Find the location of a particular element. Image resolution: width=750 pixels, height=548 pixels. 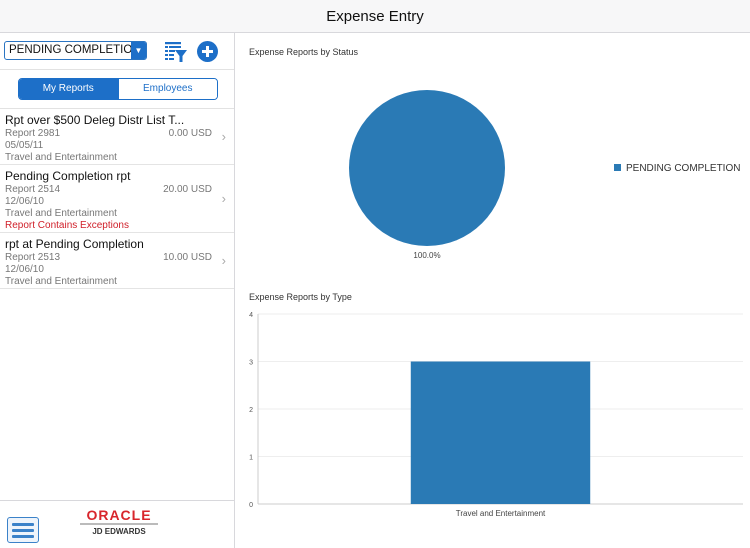

tab-employees: Employees is located at coordinates (167, 89).